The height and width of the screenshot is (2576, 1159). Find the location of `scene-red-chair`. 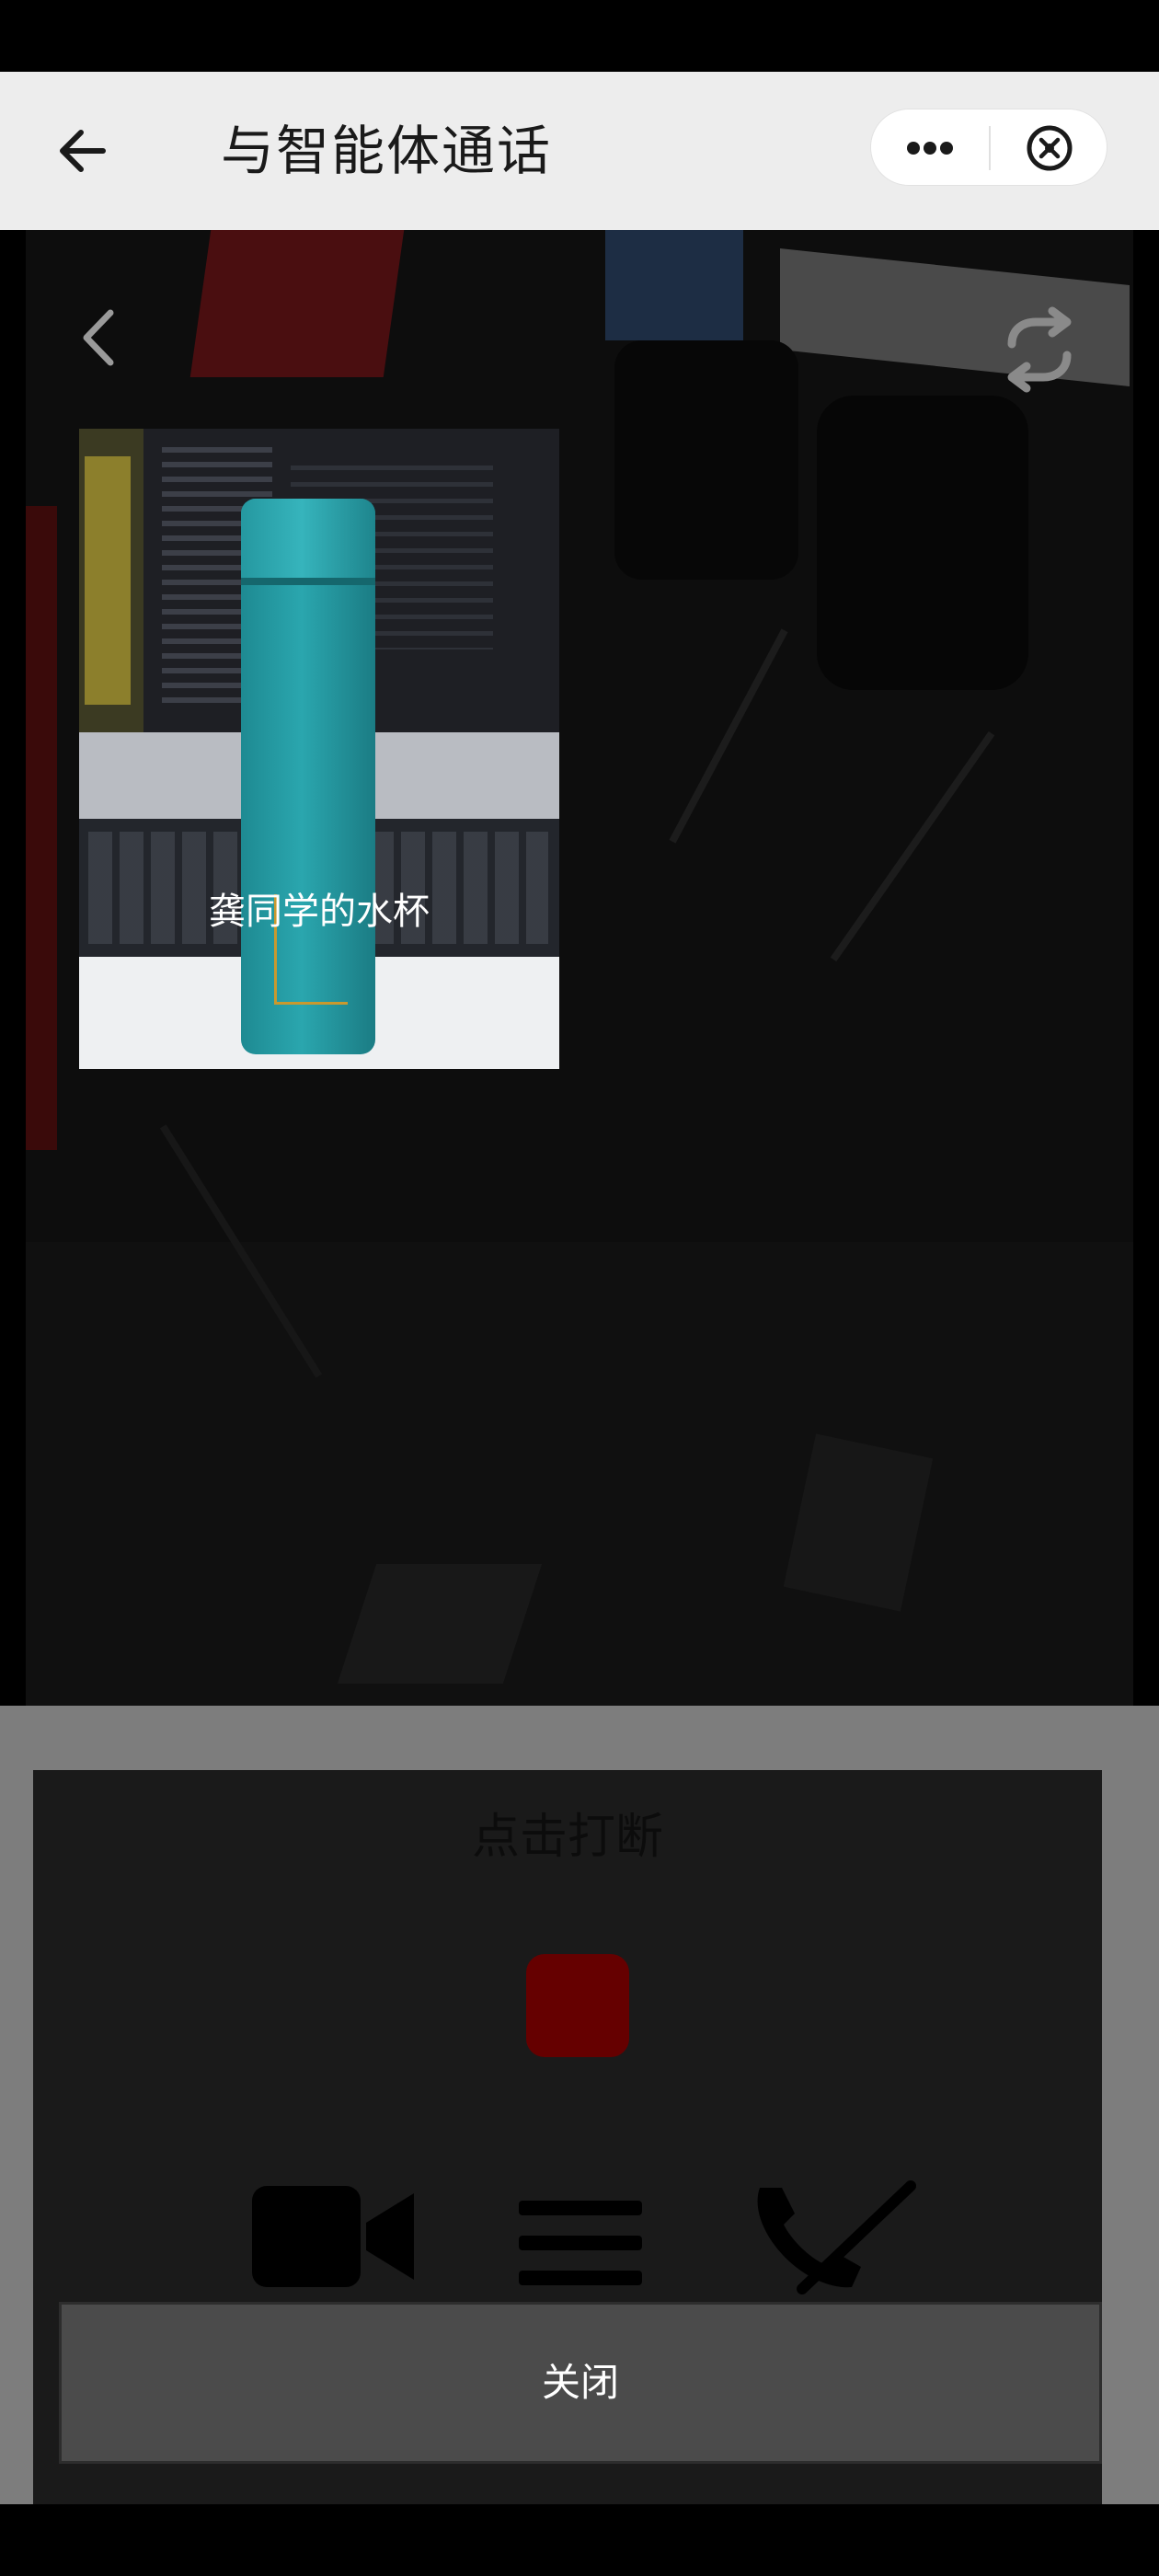

scene-red-chair is located at coordinates (297, 303).